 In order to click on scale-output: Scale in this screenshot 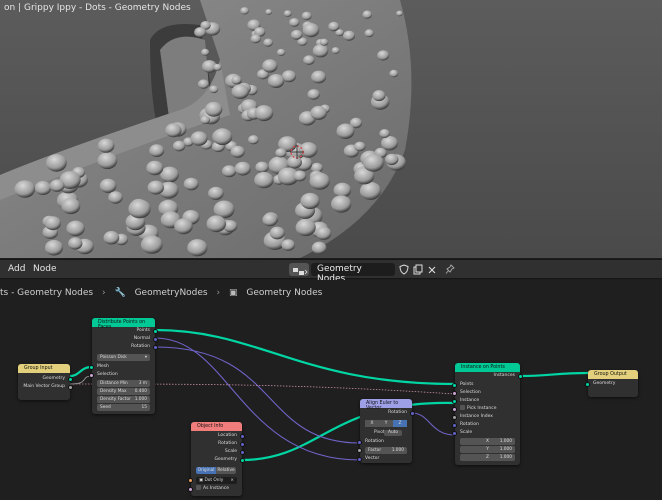, I will do `click(218, 452)`.